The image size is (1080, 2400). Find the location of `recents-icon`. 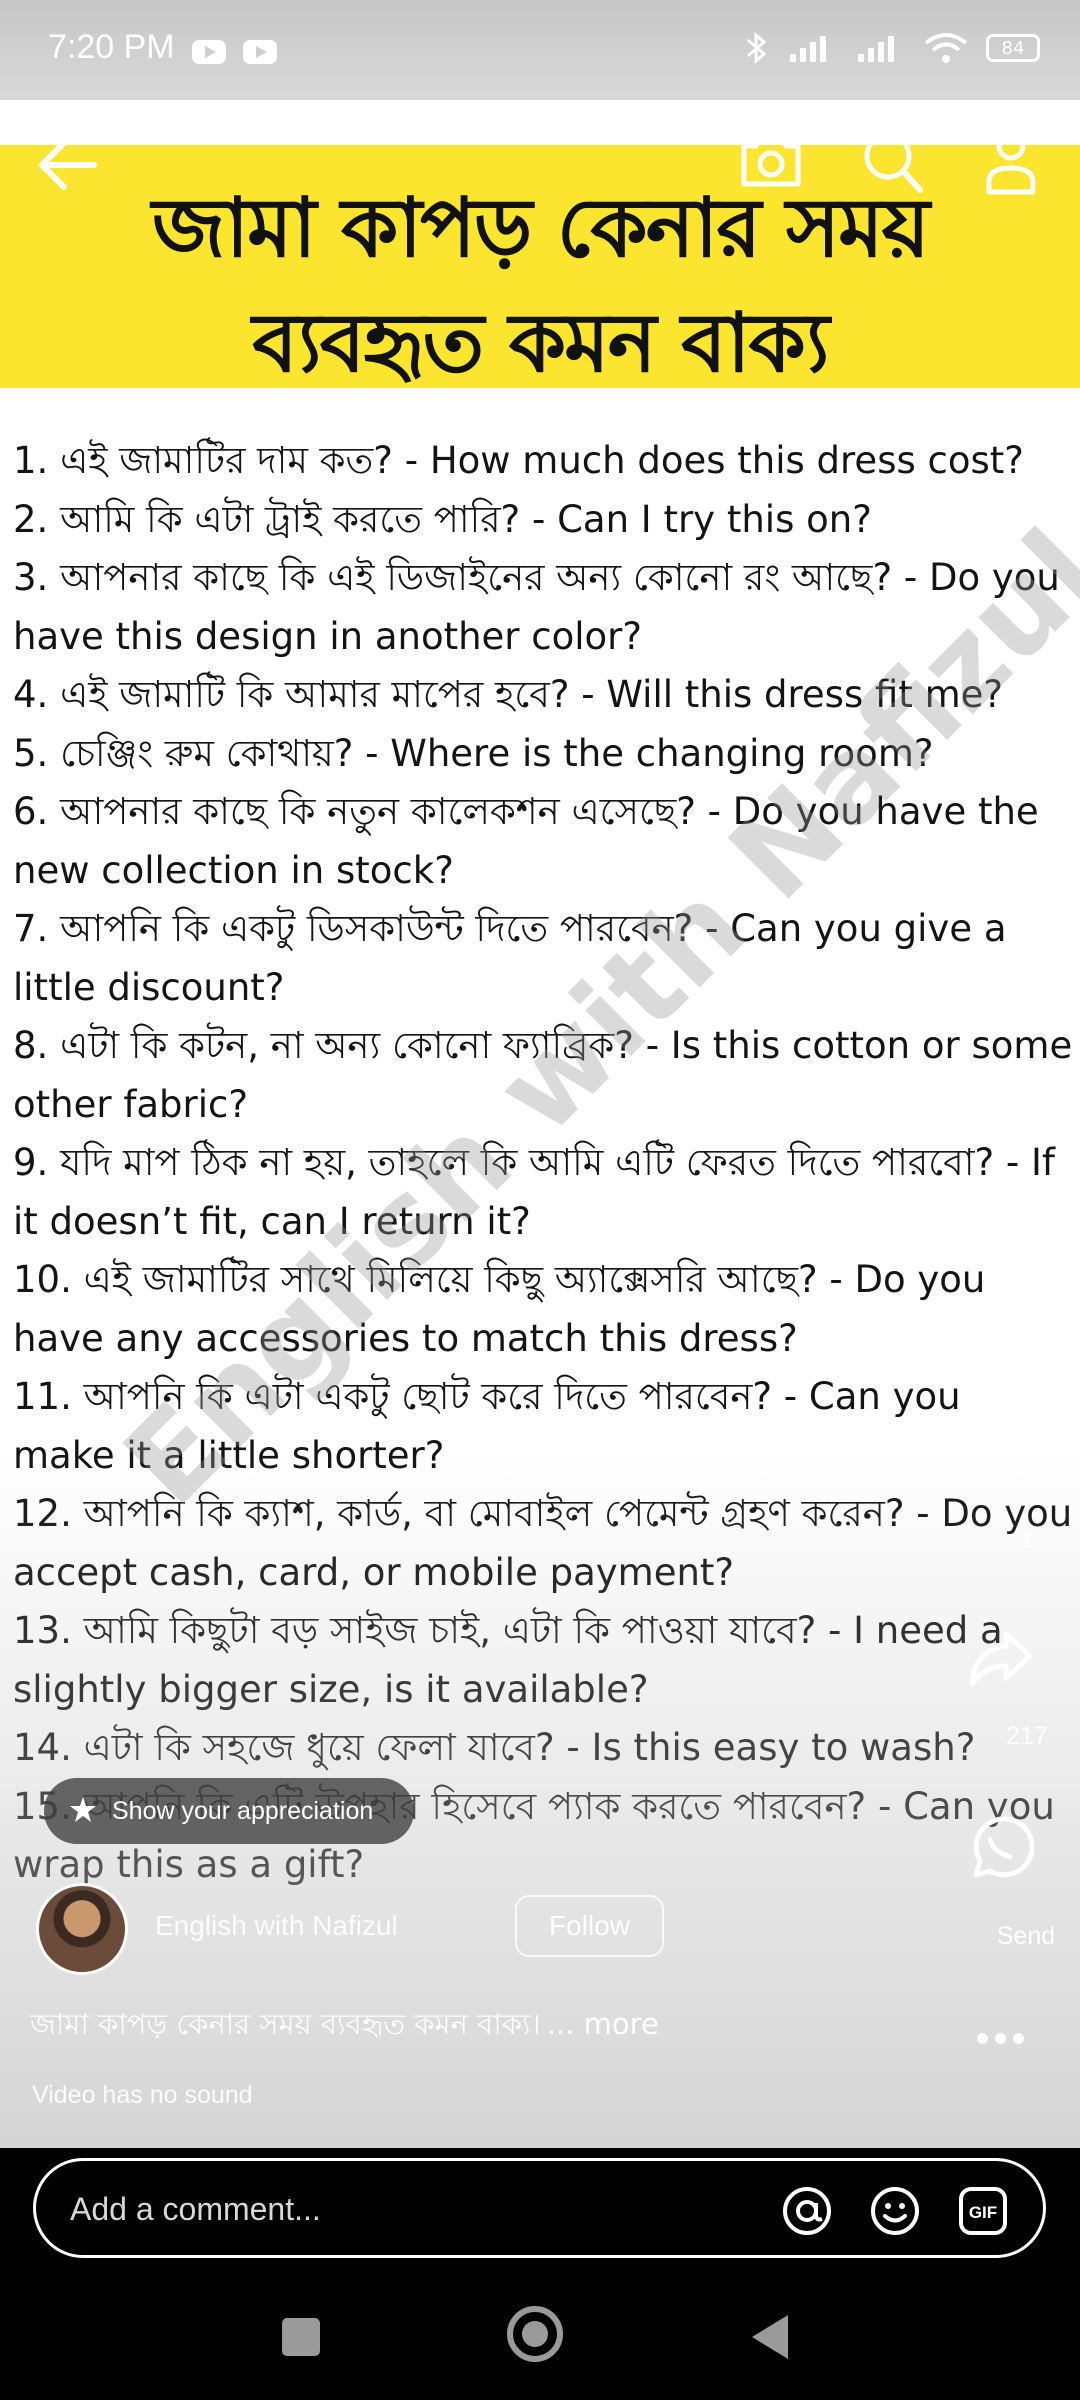

recents-icon is located at coordinates (301, 2337).